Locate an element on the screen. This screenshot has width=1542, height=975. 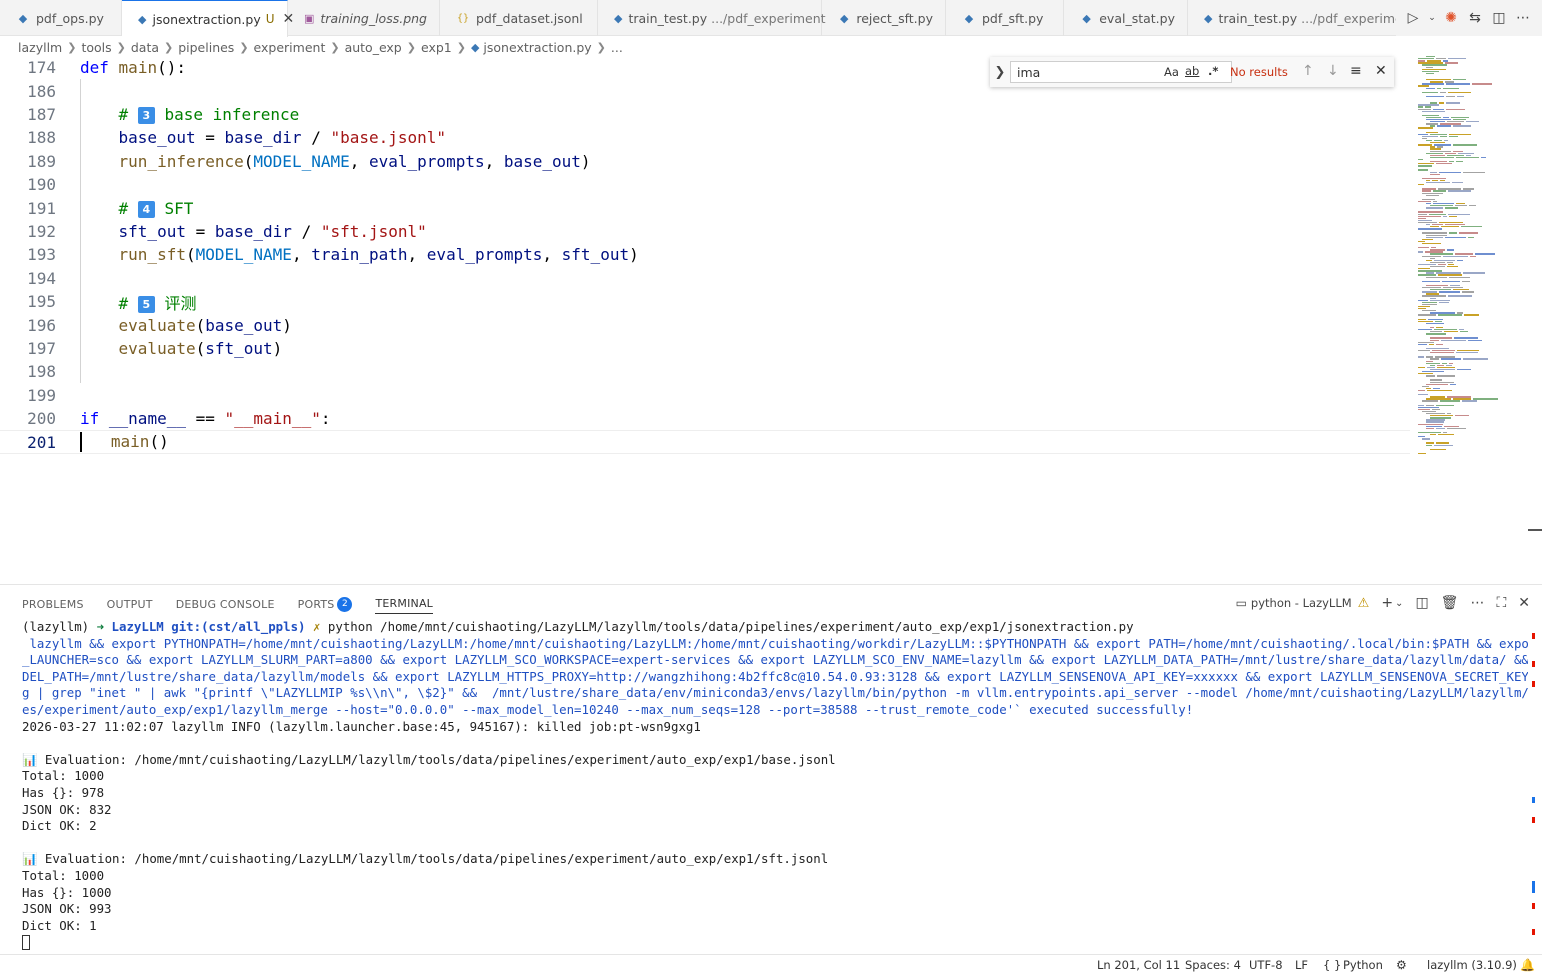
code-line: 196 evaluate(base_out) is located at coordinates (705, 324).